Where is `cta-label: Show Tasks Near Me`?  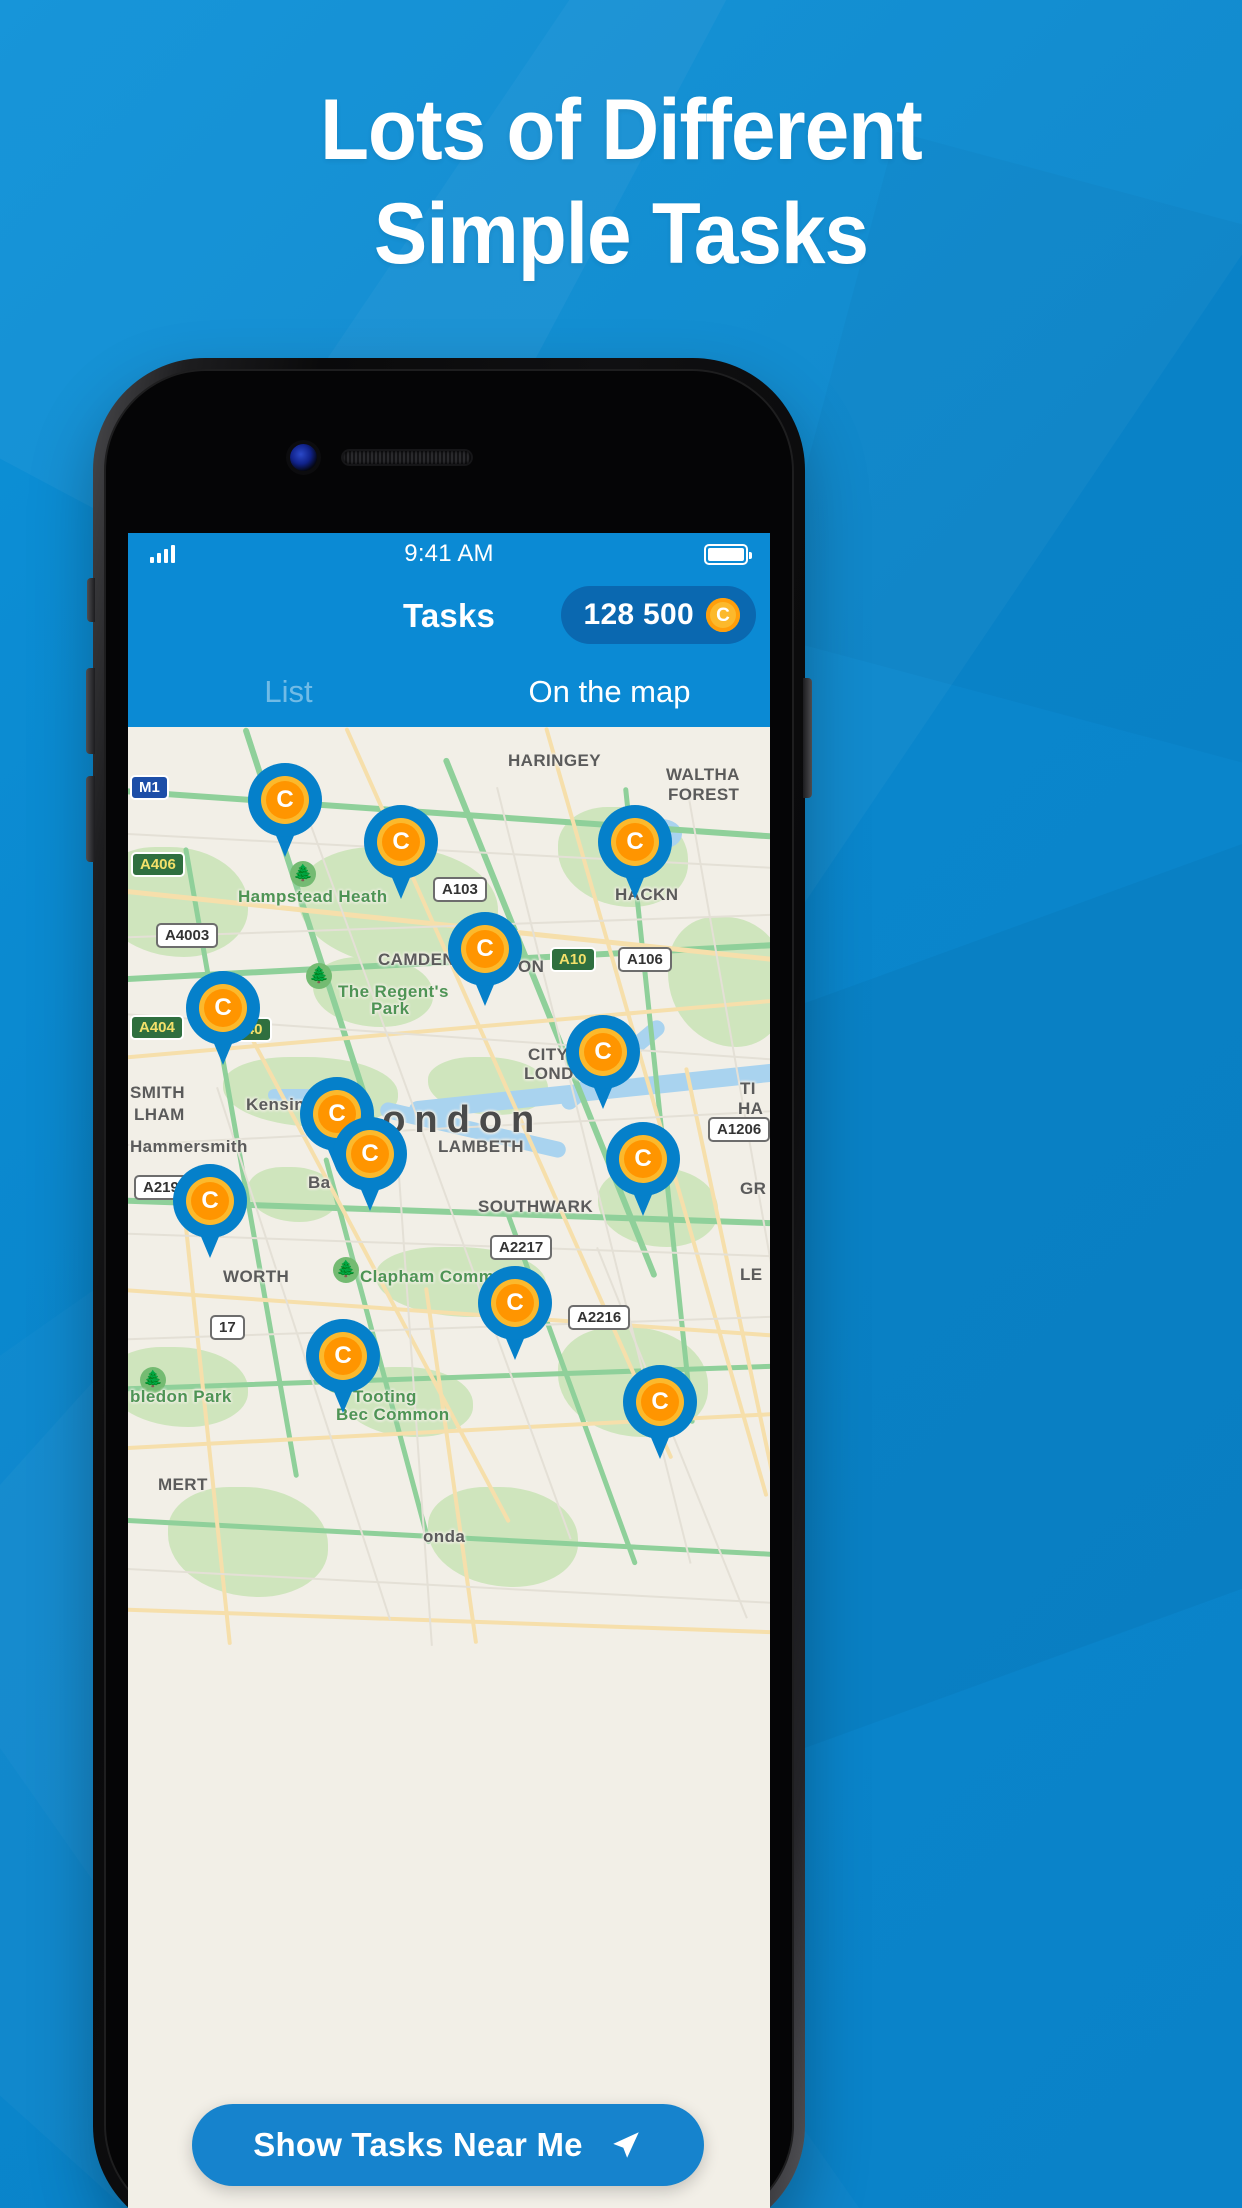 cta-label: Show Tasks Near Me is located at coordinates (418, 2144).